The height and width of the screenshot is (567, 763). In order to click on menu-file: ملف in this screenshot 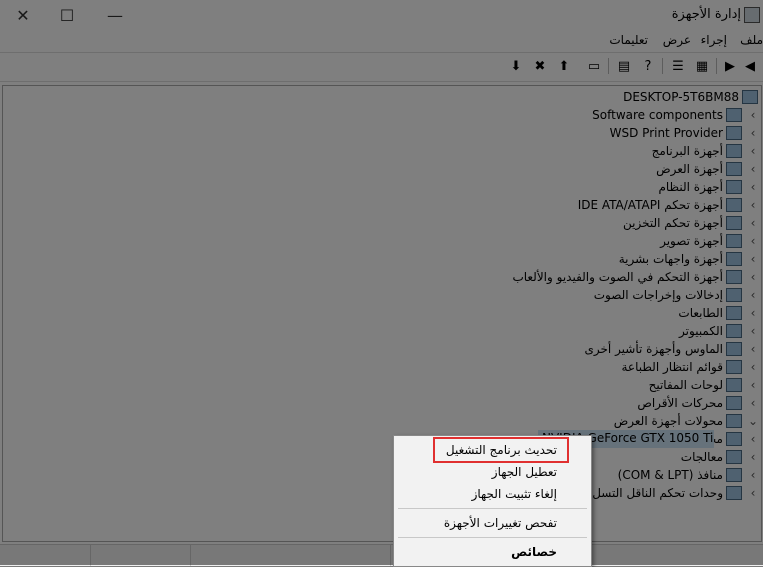, I will do `click(751, 40)`.